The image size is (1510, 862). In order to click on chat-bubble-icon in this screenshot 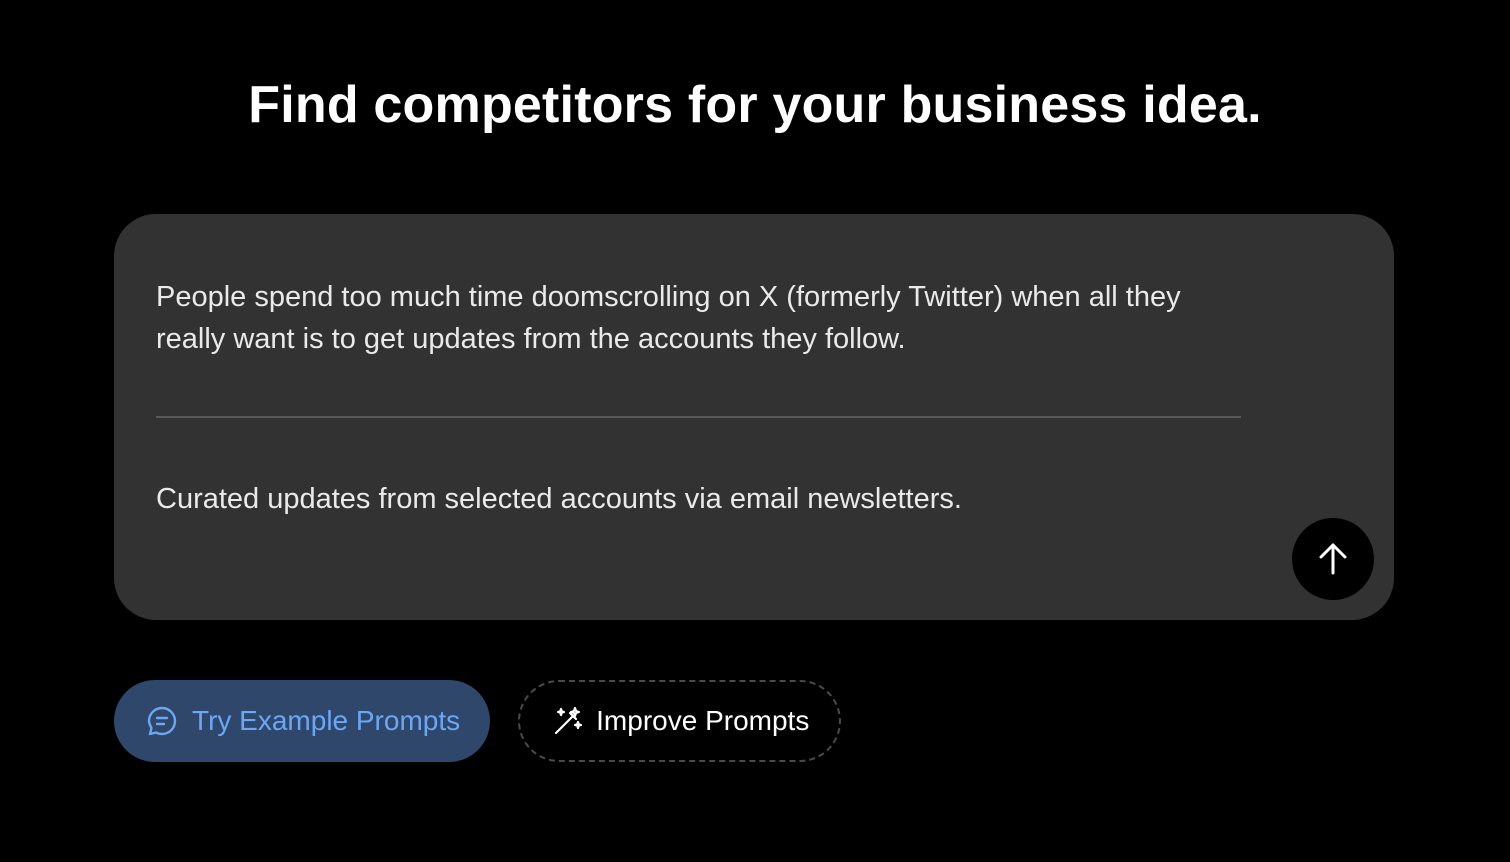, I will do `click(162, 721)`.